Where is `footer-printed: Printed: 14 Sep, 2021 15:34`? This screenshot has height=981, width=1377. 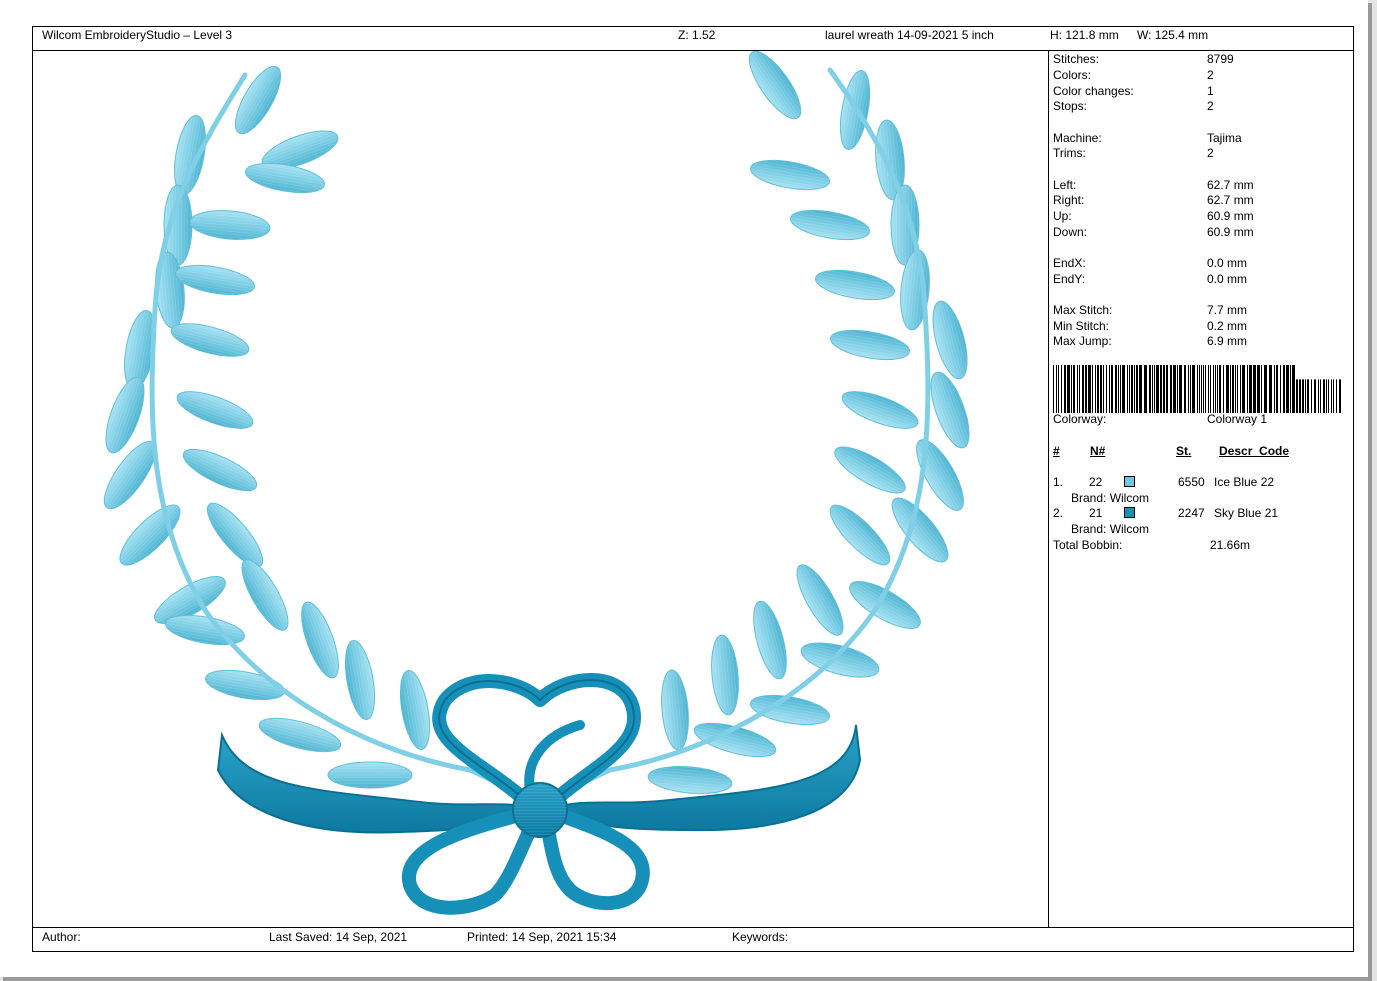 footer-printed: Printed: 14 Sep, 2021 15:34 is located at coordinates (542, 937).